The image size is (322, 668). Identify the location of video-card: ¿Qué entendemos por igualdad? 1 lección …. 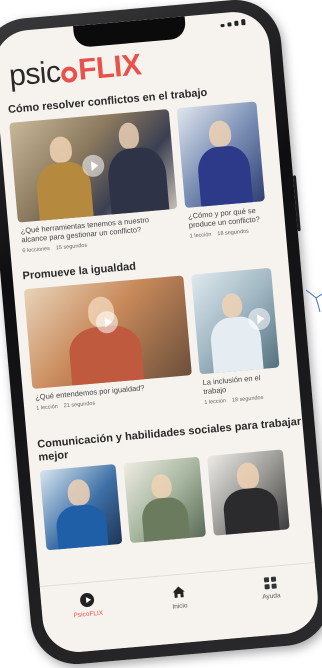
(109, 347).